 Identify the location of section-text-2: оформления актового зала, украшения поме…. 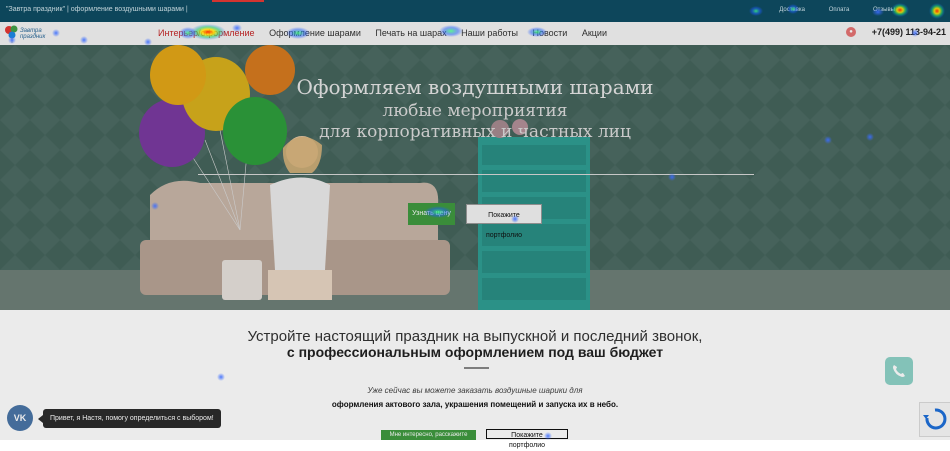
(475, 404).